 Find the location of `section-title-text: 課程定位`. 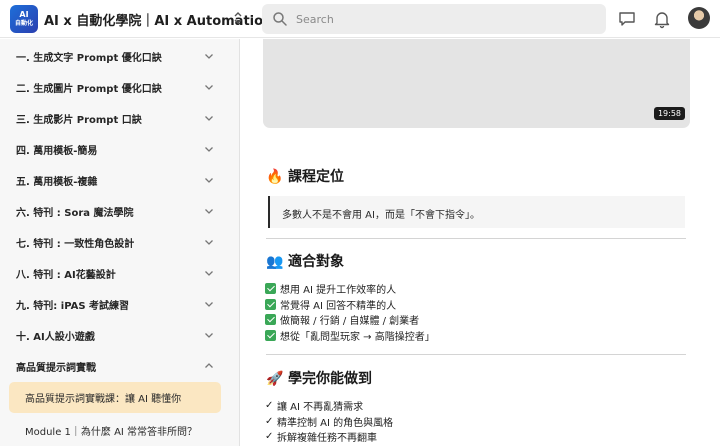

section-title-text: 課程定位 is located at coordinates (316, 177).